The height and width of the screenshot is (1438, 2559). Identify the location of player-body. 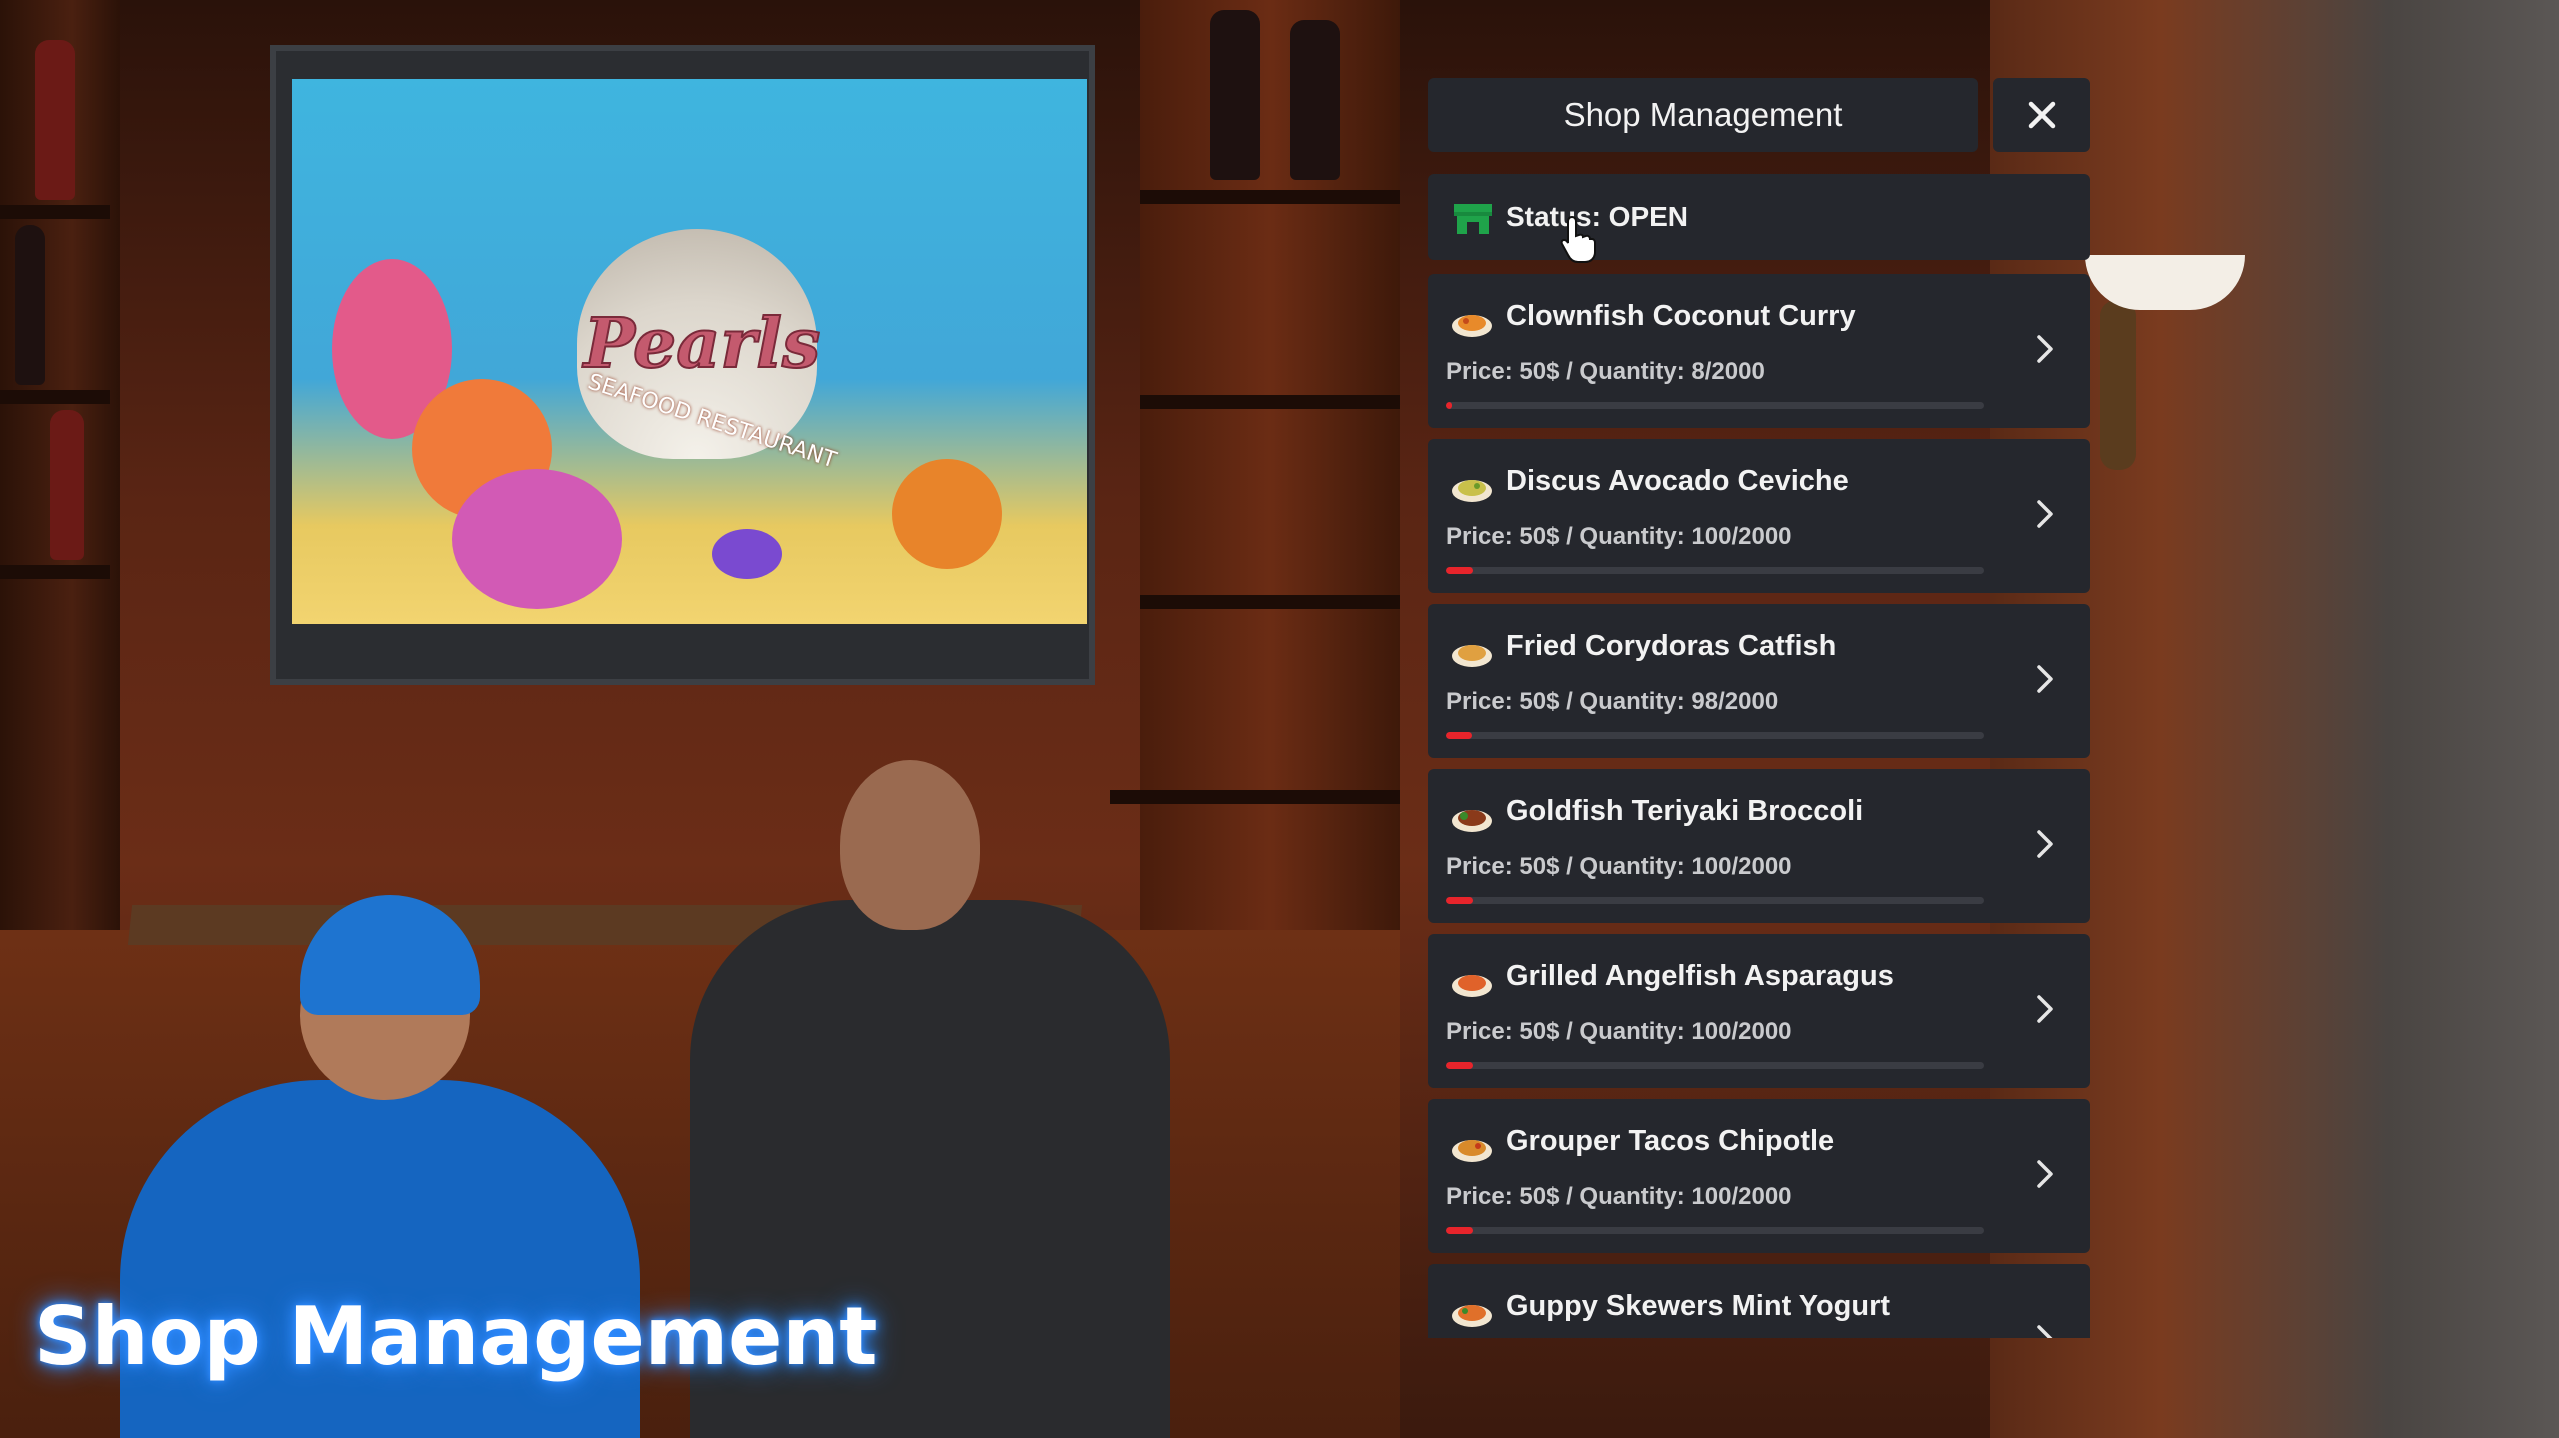
(380, 1259).